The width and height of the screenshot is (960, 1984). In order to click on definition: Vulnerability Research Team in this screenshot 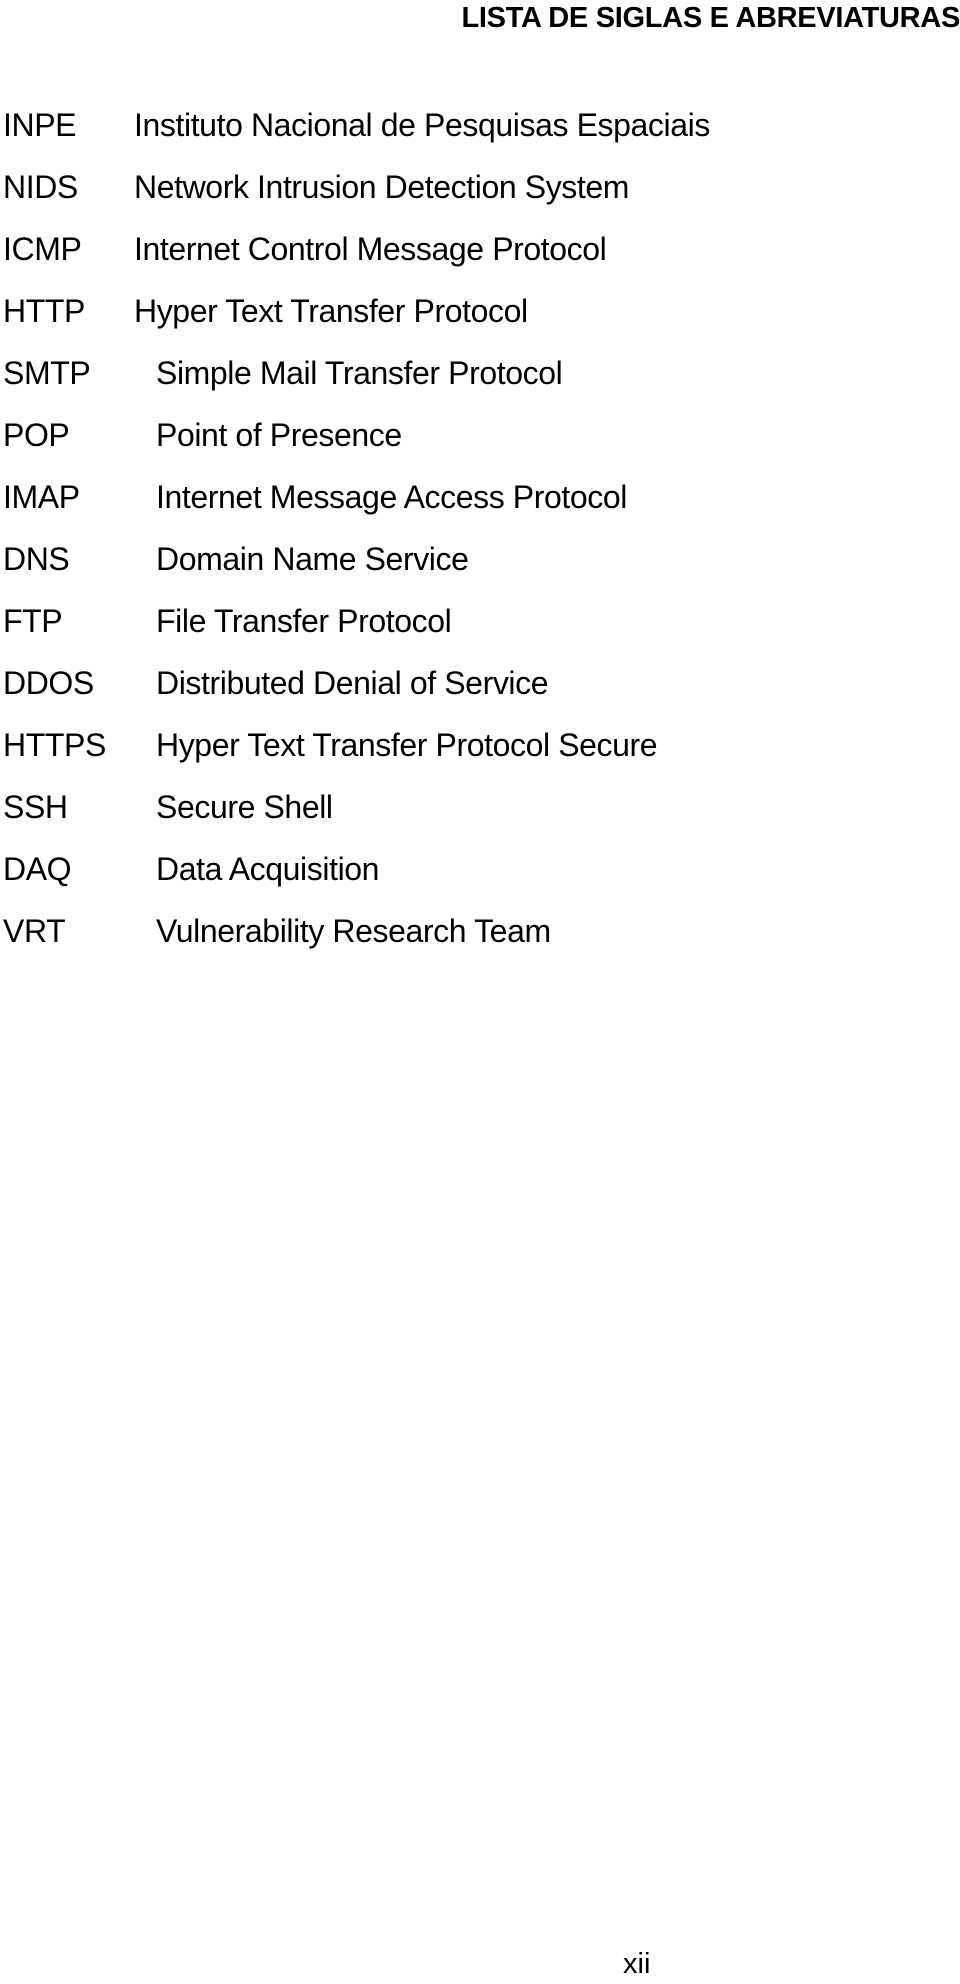, I will do `click(353, 931)`.